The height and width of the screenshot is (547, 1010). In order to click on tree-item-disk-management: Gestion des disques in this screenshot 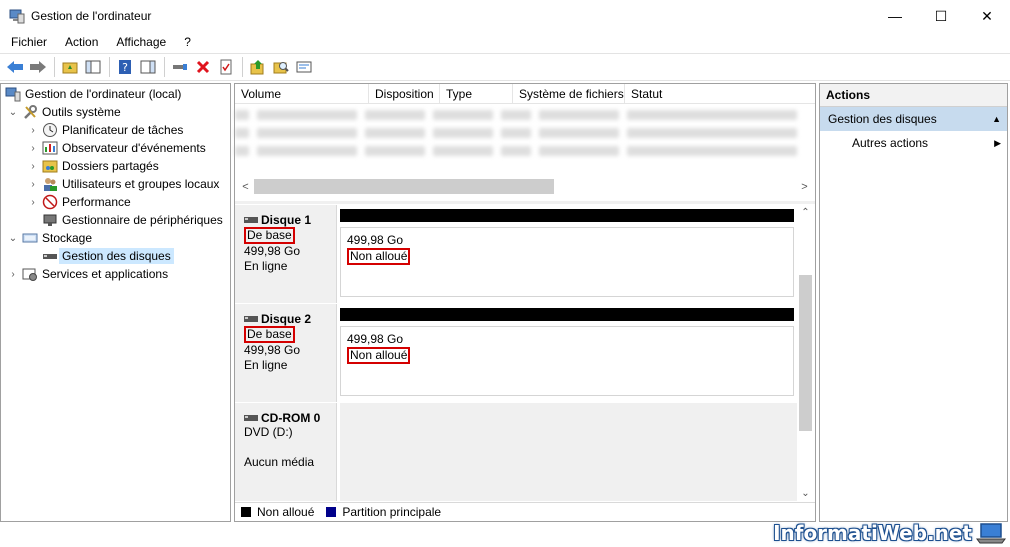, I will do `click(108, 256)`.